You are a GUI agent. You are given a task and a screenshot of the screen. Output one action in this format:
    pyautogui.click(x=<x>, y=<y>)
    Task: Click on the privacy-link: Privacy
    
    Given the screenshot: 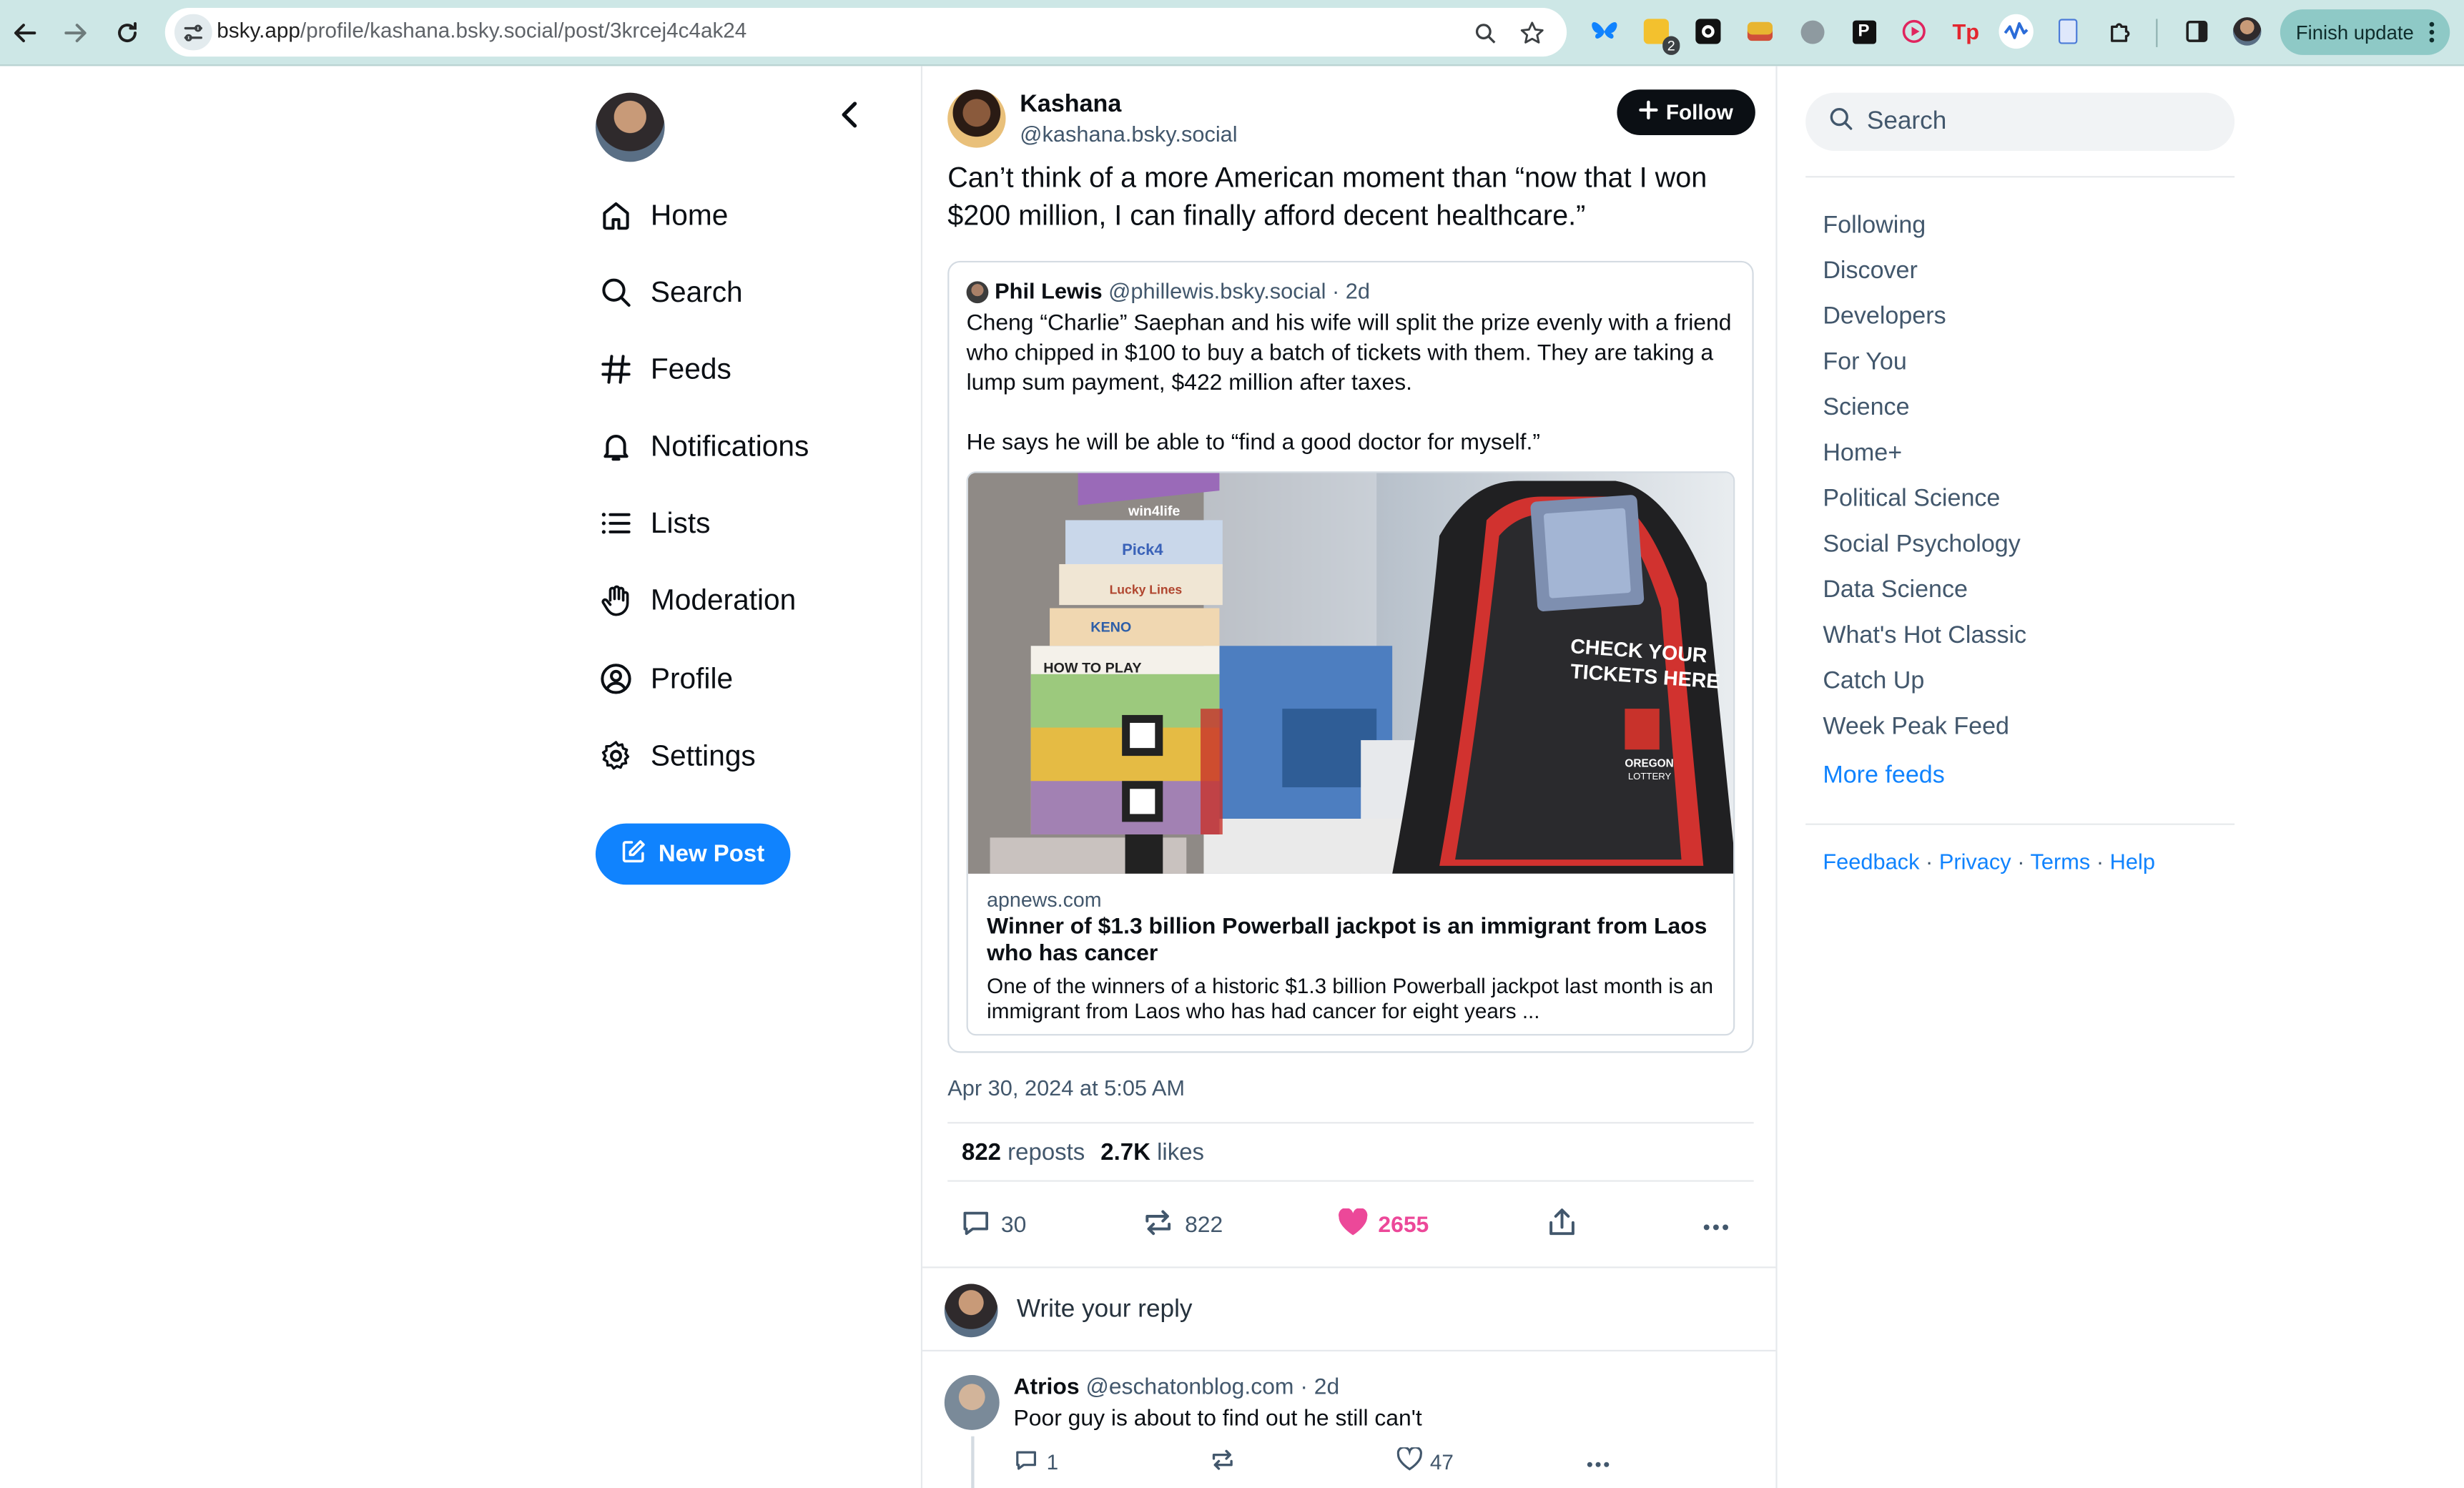 What is the action you would take?
    pyautogui.click(x=1975, y=861)
    